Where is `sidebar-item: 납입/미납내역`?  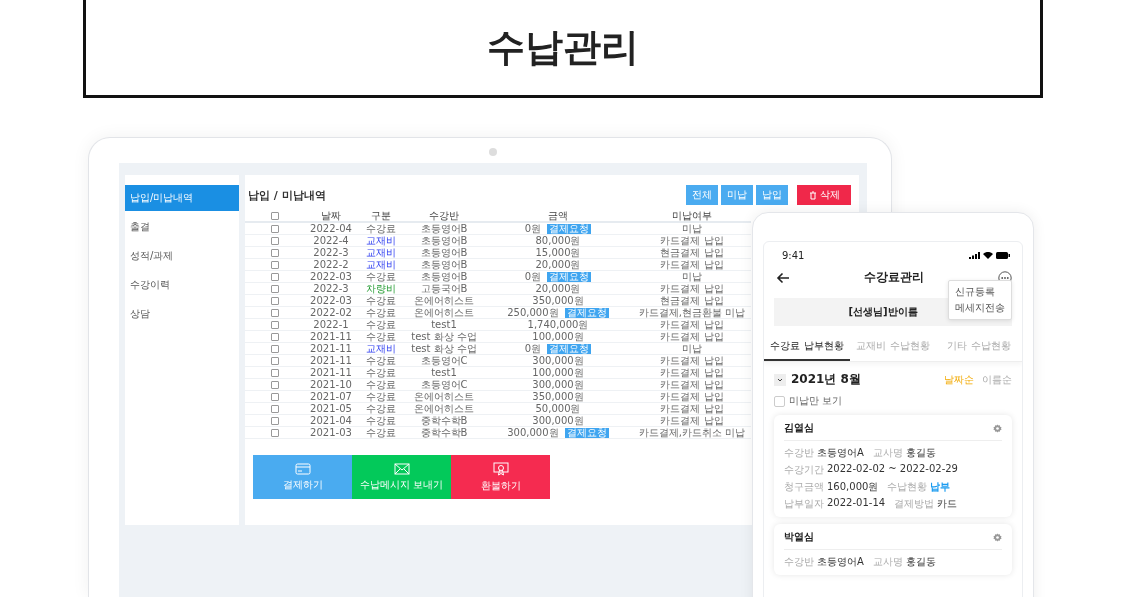
sidebar-item: 납입/미납내역 is located at coordinates (182, 198).